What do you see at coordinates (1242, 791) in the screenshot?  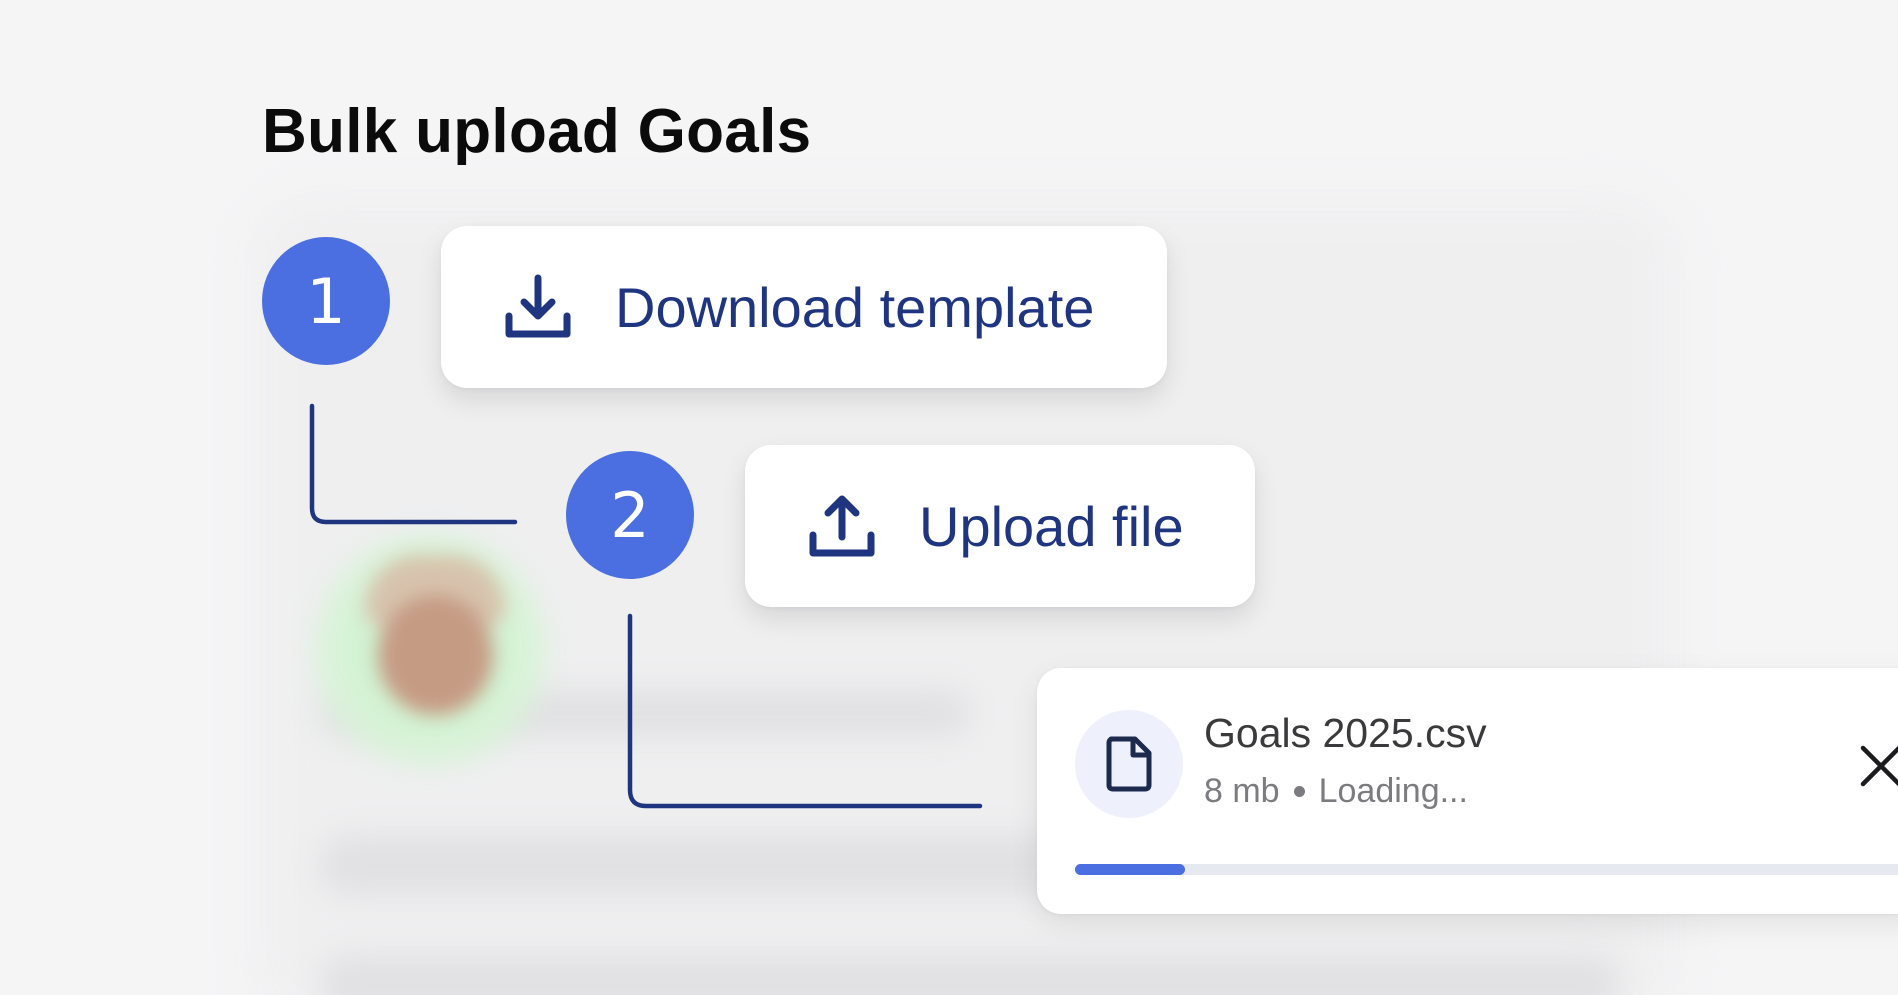 I see `file-size: 8 mb` at bounding box center [1242, 791].